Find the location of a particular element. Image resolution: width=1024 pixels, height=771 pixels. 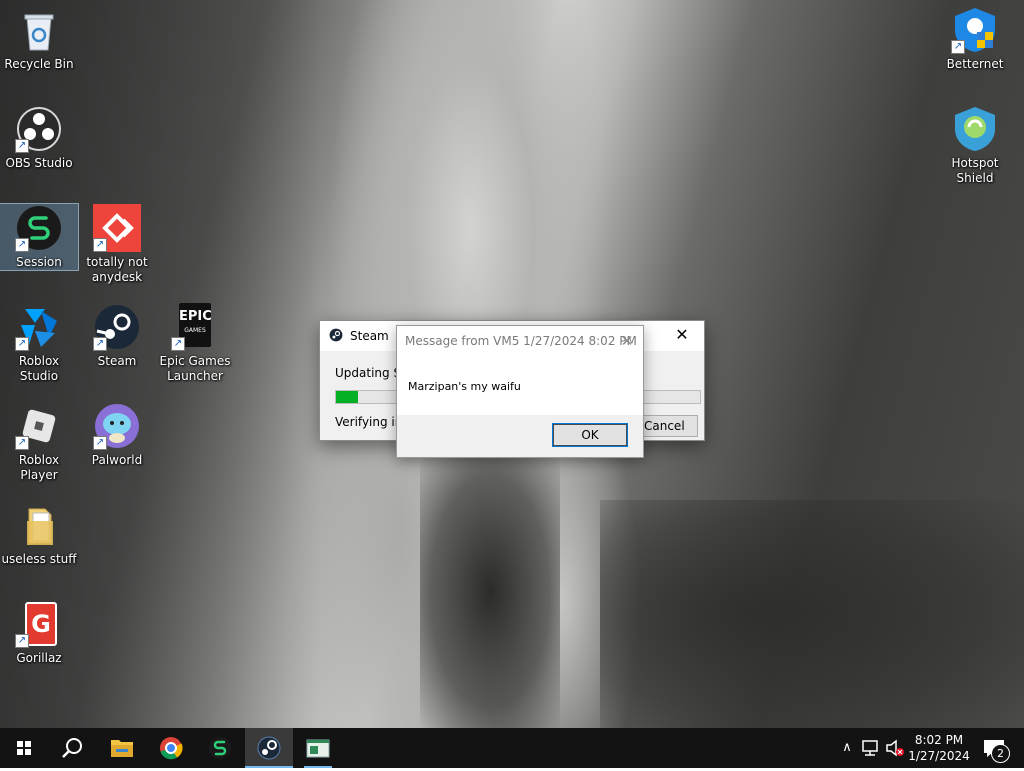

window-icon is located at coordinates (318, 748).